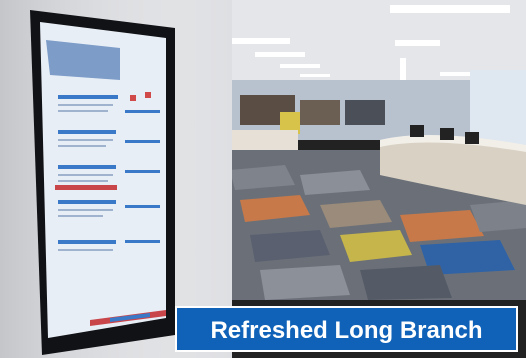 This screenshot has height=358, width=526. Describe the element at coordinates (346, 329) in the screenshot. I see `caption-banner: Refreshed Long Branch` at that location.